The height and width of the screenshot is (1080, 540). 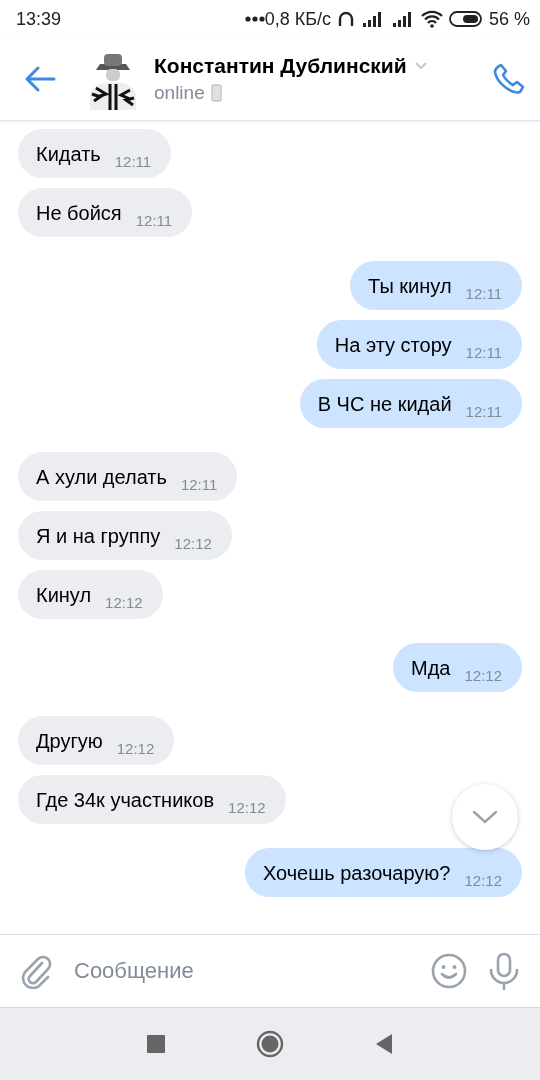 I want to click on message-text: Ты кинул, so click(x=410, y=286).